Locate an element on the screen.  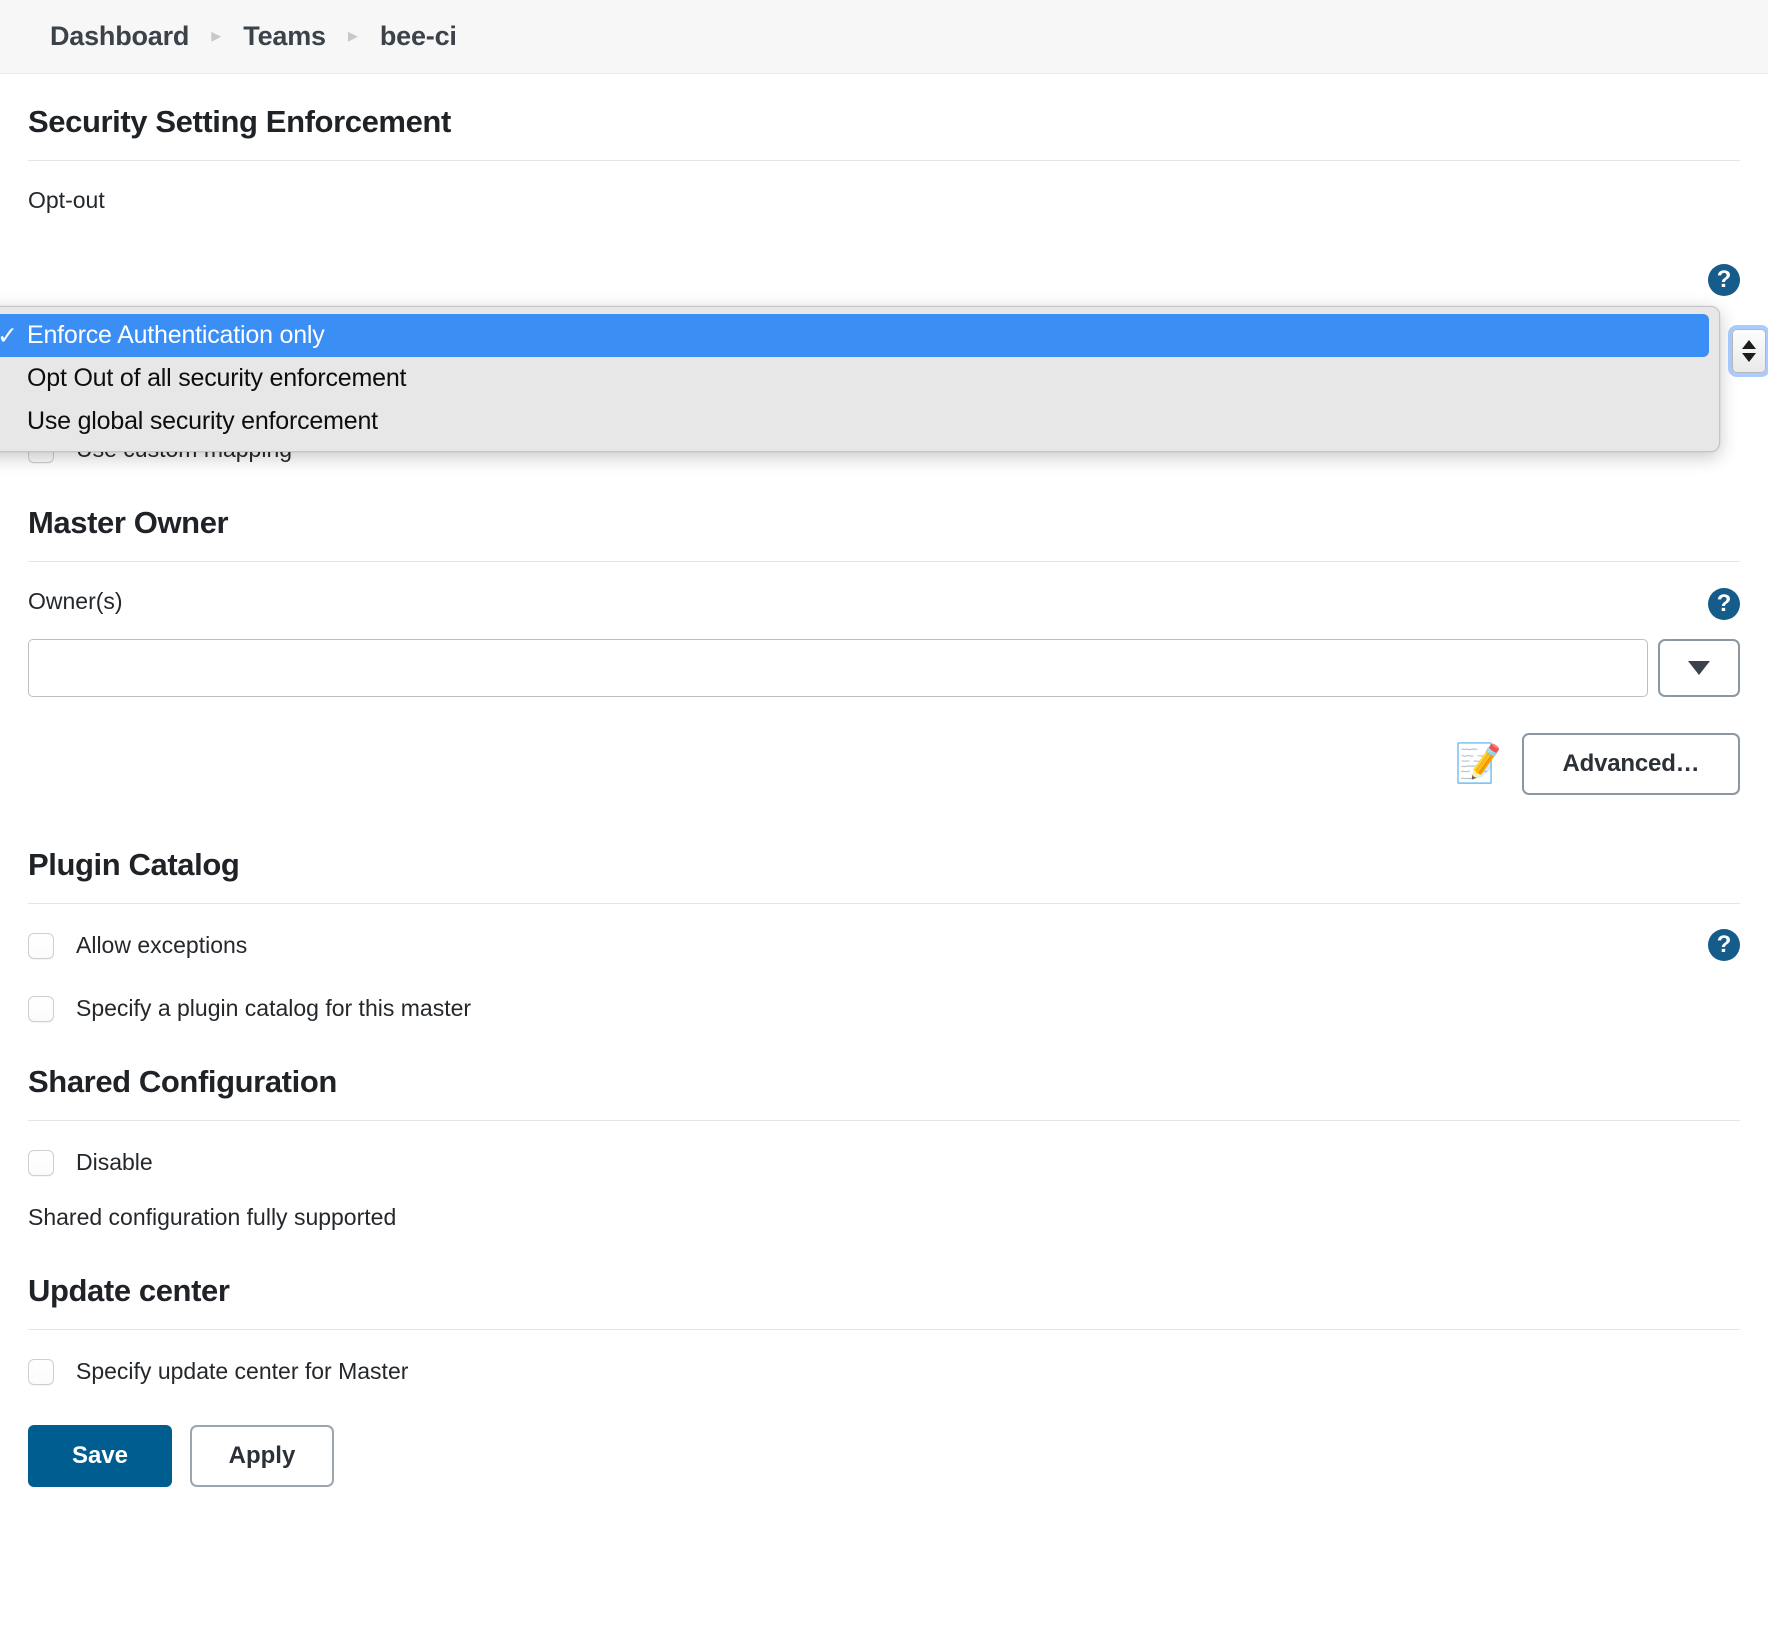
dropdown-option-enforce-authentication-only: ✓ Enforce Authentication only is located at coordinates (854, 335).